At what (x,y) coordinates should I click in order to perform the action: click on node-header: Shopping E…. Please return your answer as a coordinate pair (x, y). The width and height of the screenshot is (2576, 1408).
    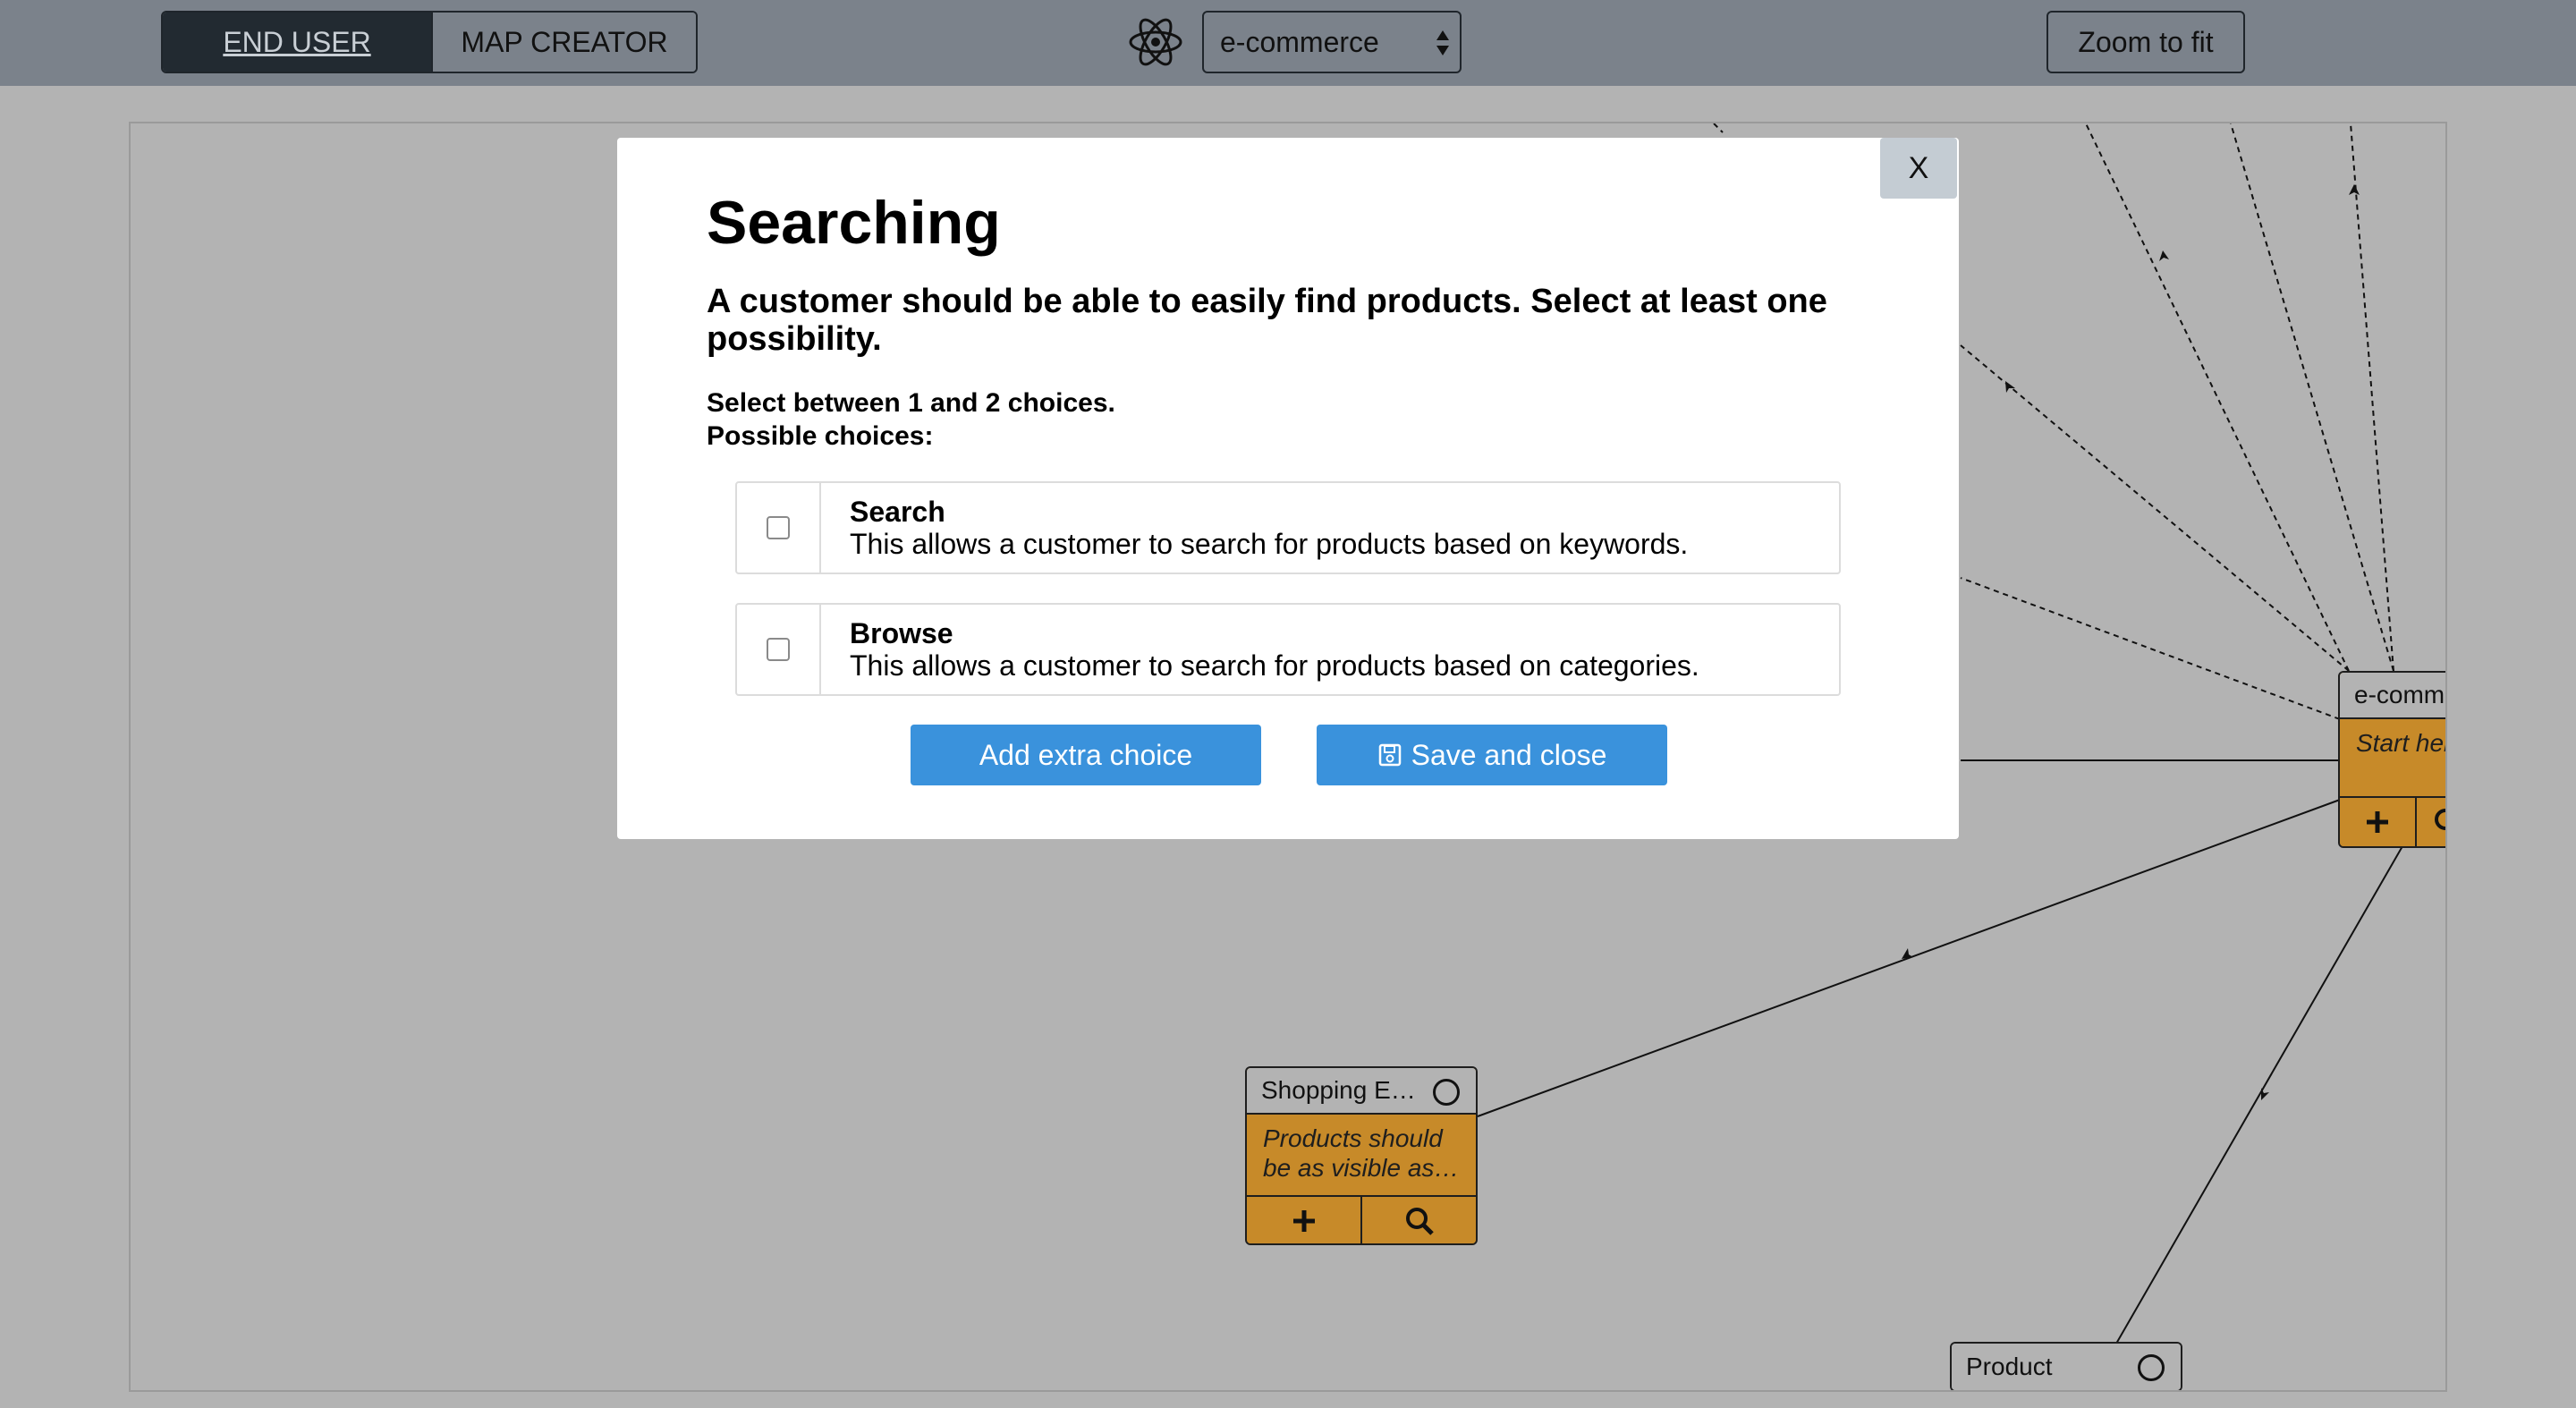
    Looking at the image, I should click on (1361, 1091).